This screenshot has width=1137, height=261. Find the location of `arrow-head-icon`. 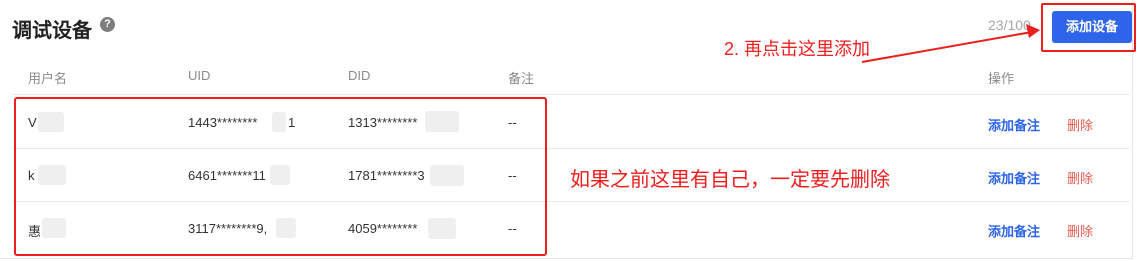

arrow-head-icon is located at coordinates (1033, 31).